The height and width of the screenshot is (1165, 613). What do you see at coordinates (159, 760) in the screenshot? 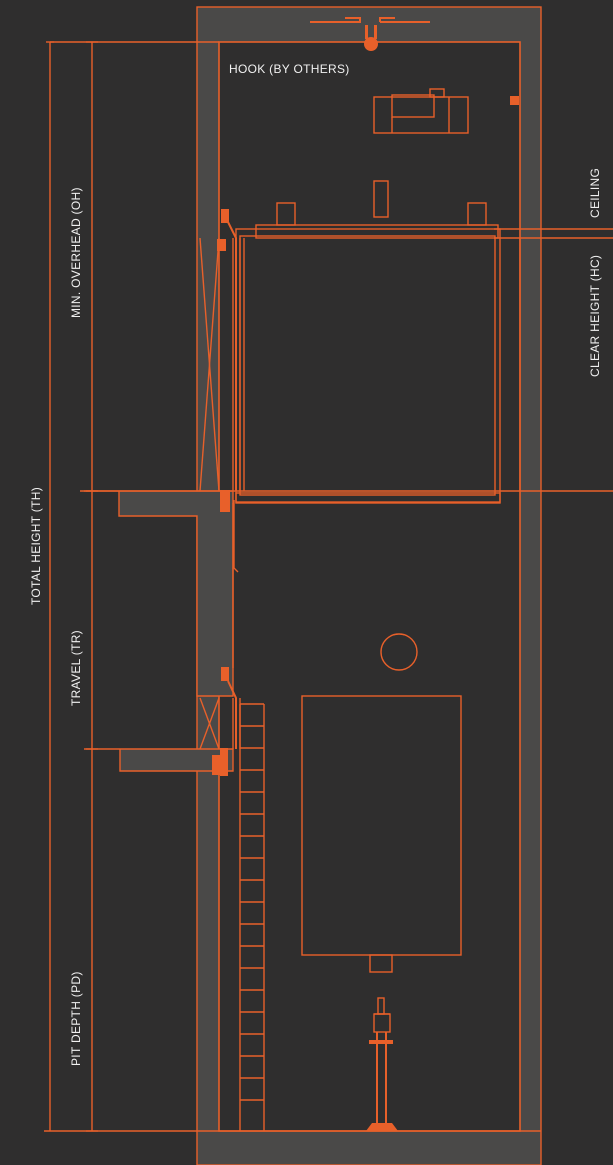
I see `lower-floor-slab` at bounding box center [159, 760].